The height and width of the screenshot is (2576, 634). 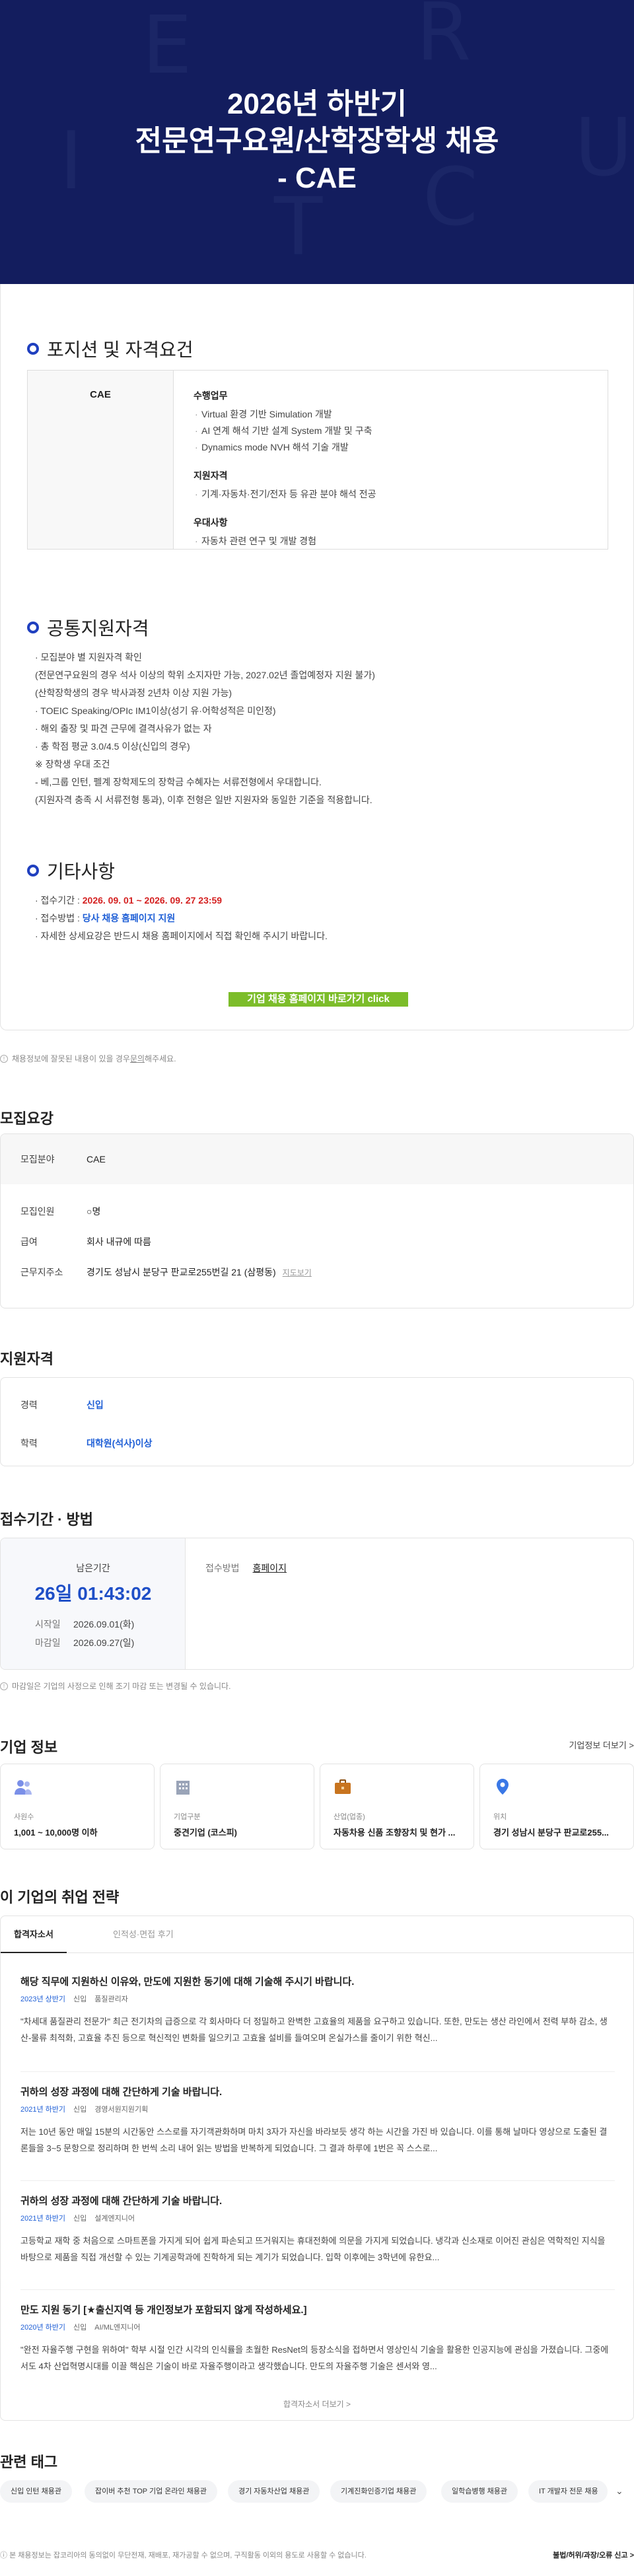 I want to click on preferences-title: 우대사항, so click(x=211, y=522).